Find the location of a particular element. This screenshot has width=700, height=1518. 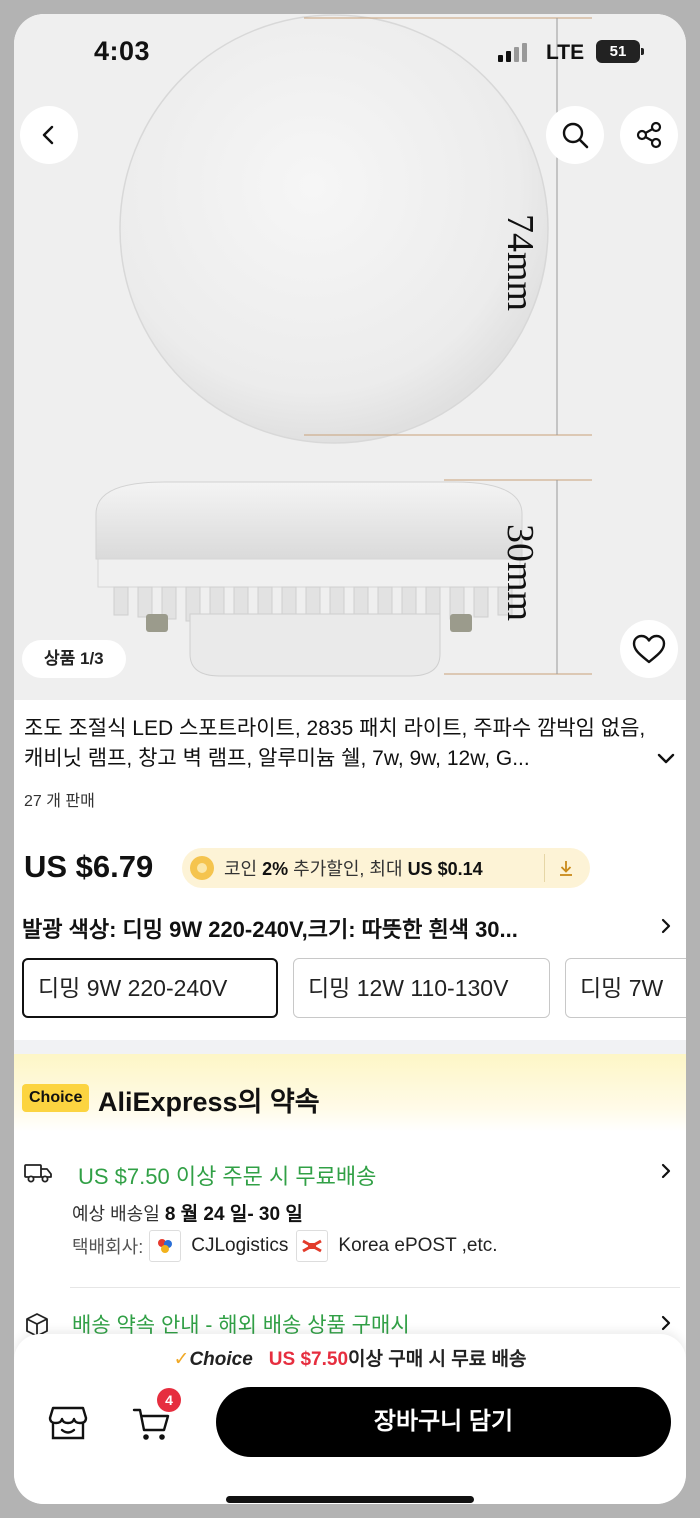

search-button is located at coordinates (575, 135).